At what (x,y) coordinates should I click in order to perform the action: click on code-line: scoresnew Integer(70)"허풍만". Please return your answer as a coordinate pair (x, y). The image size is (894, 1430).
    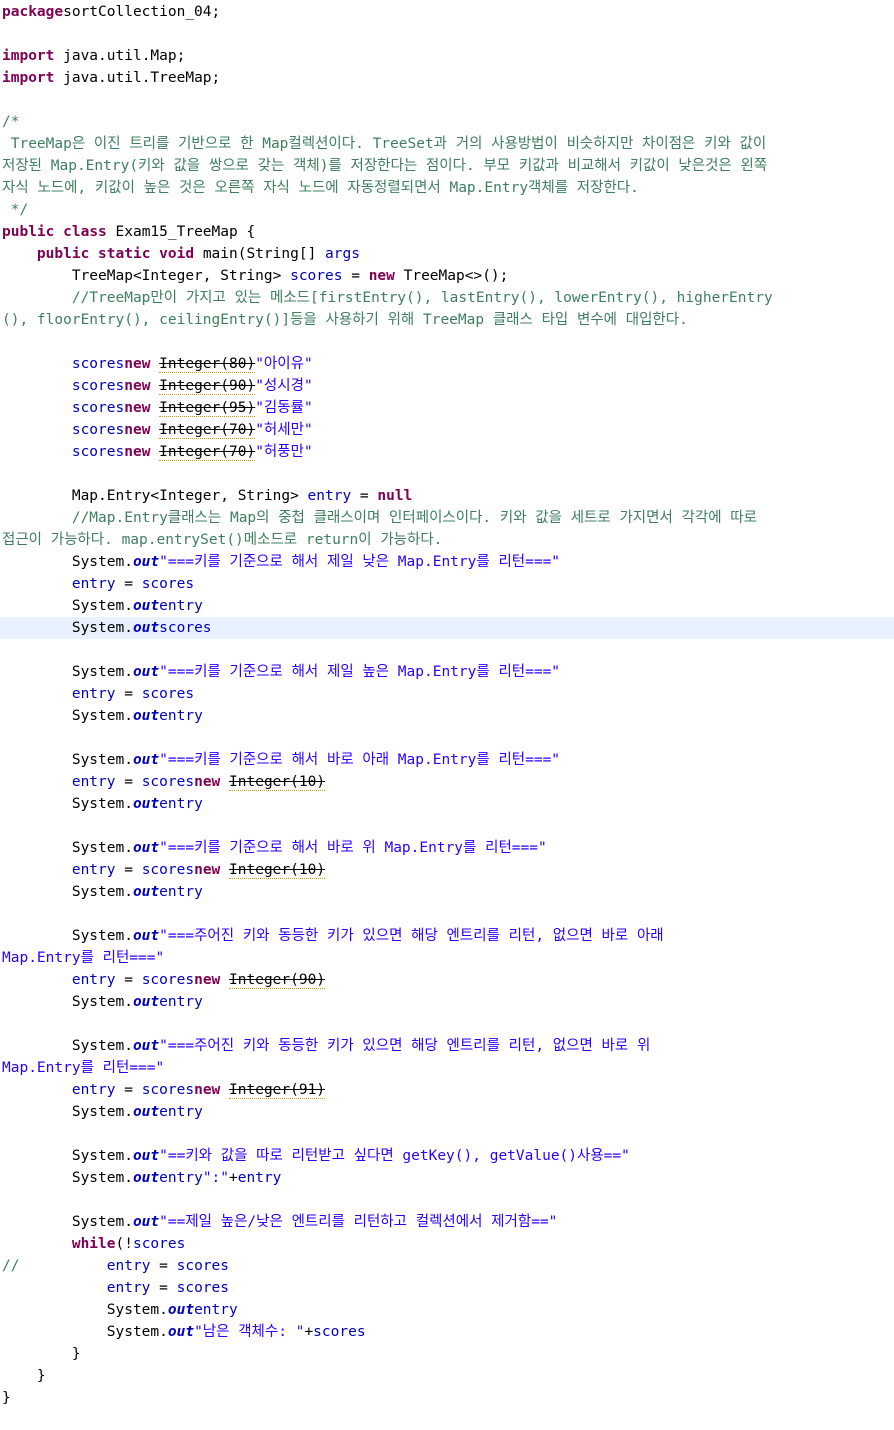
    Looking at the image, I should click on (447, 452).